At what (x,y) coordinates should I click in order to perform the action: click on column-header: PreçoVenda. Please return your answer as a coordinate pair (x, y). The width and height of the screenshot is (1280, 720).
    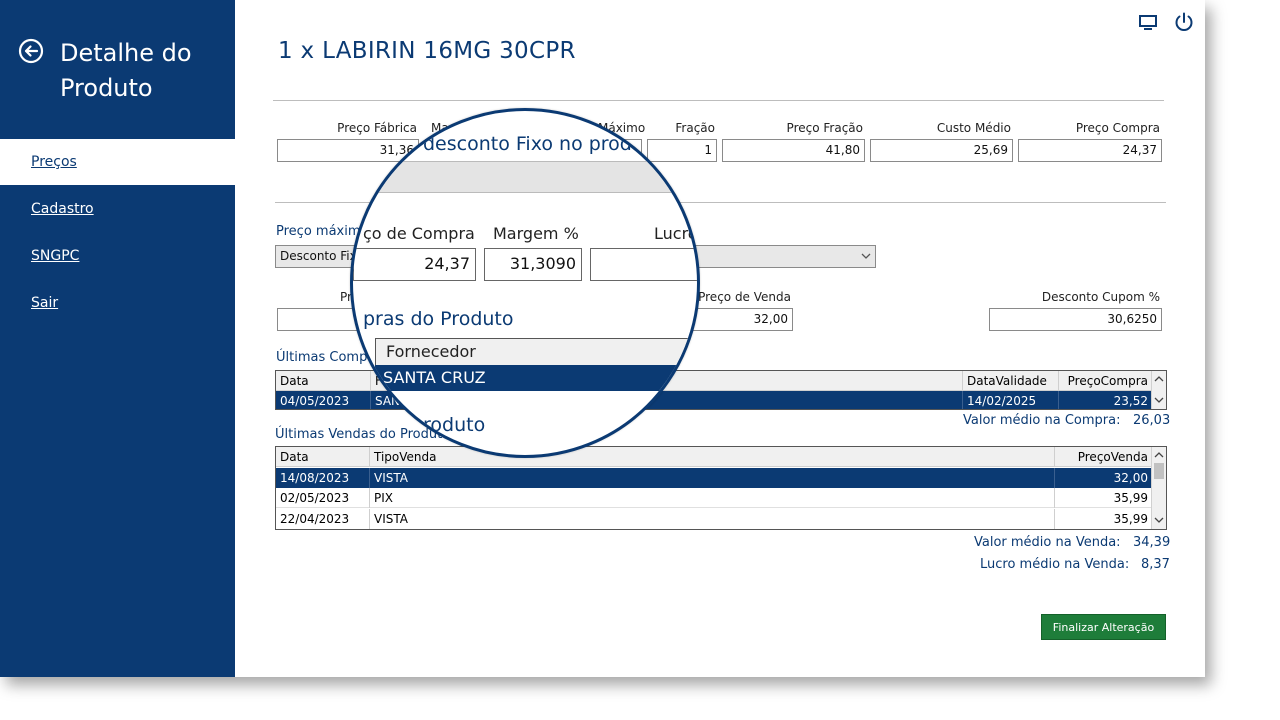
    Looking at the image, I should click on (1103, 457).